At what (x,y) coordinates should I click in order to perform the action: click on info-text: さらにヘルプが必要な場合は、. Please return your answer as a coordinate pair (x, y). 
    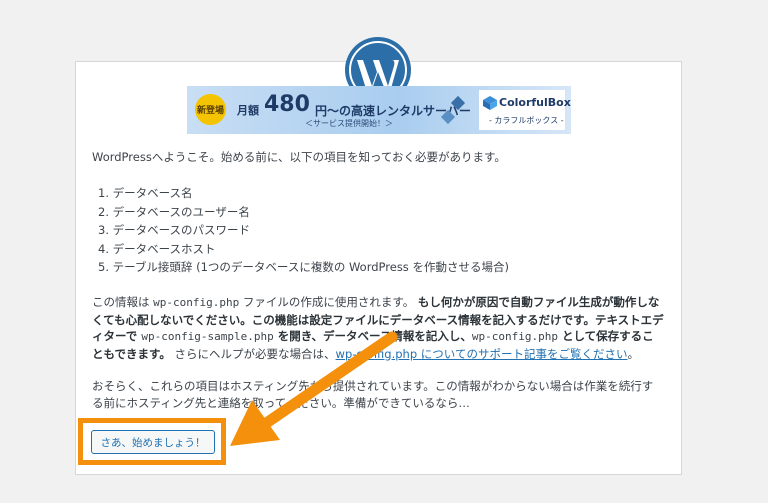
    Looking at the image, I should click on (253, 353).